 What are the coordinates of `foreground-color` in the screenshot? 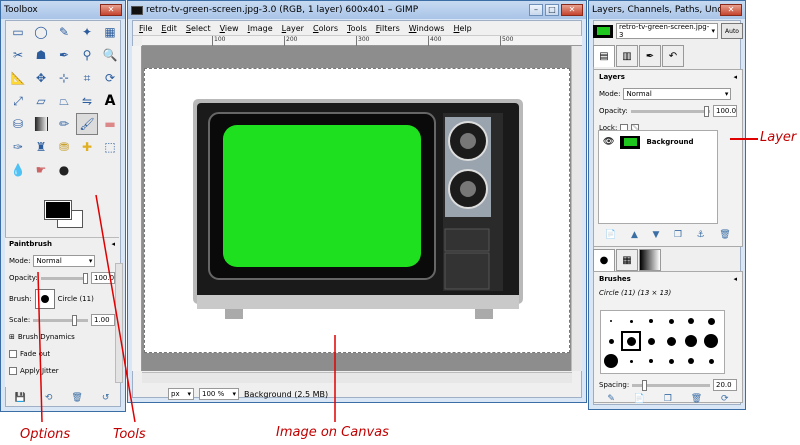 It's located at (58, 210).